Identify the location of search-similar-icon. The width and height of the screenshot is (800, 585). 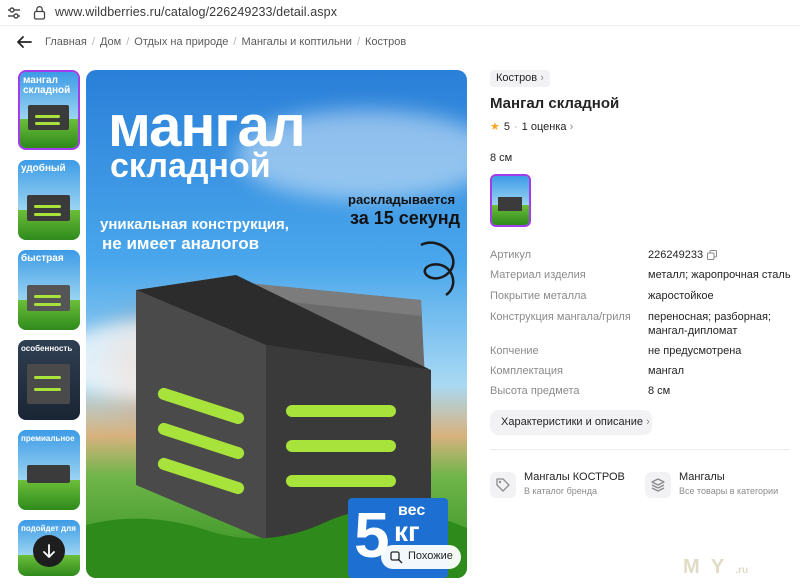
(396, 557).